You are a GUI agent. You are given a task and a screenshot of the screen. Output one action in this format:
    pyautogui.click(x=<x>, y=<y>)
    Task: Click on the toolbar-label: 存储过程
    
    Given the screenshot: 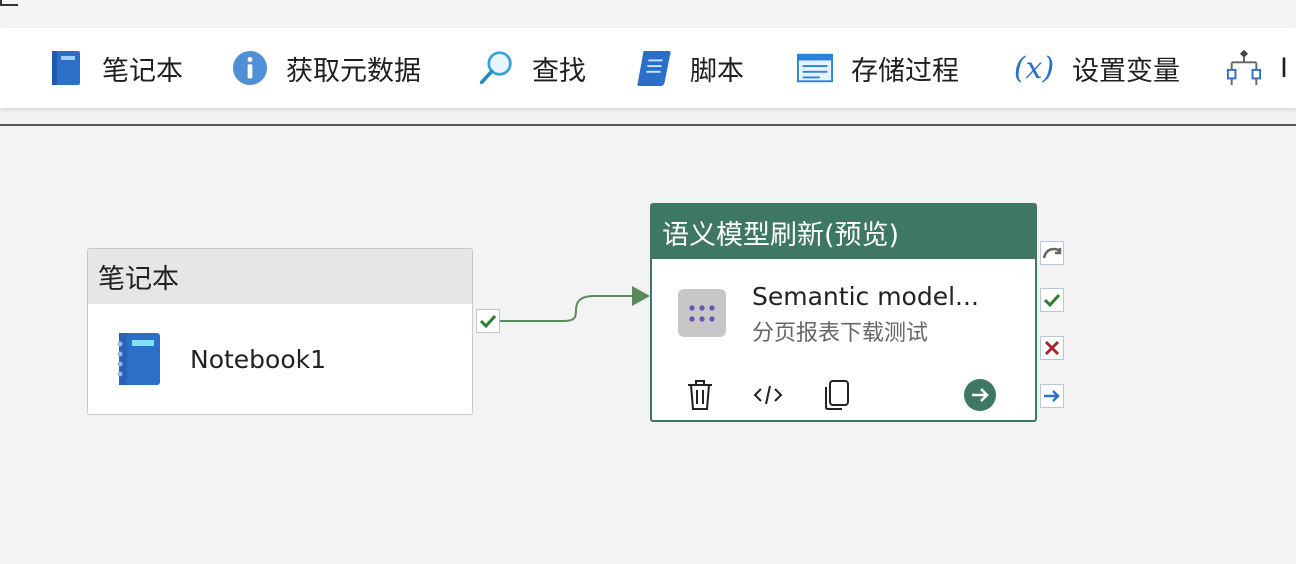 What is the action you would take?
    pyautogui.click(x=905, y=71)
    